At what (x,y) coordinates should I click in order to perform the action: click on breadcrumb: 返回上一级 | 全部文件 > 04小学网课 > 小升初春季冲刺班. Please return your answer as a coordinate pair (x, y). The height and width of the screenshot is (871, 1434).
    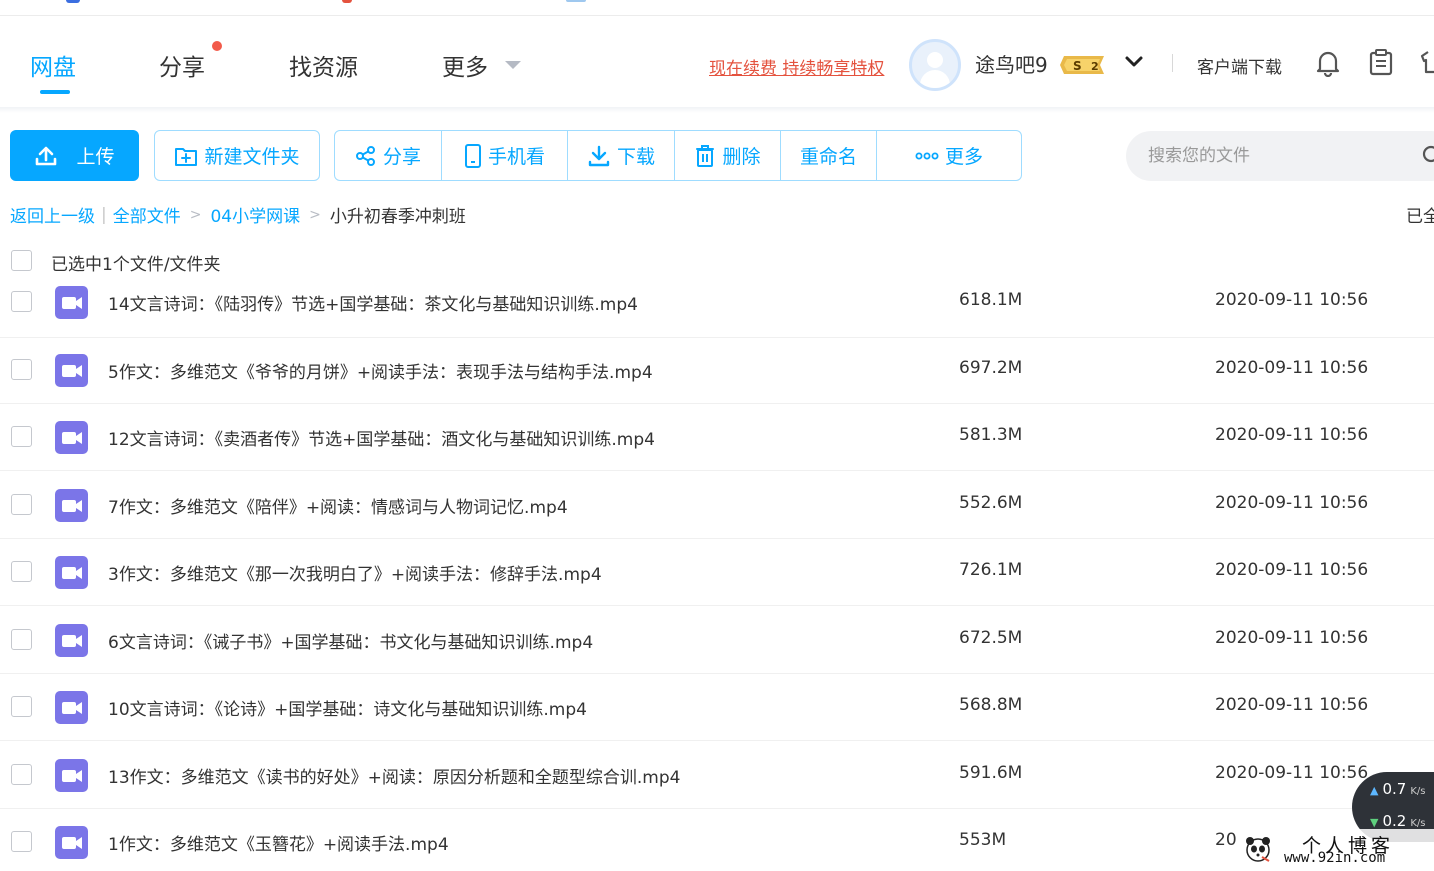
    Looking at the image, I should click on (238, 215).